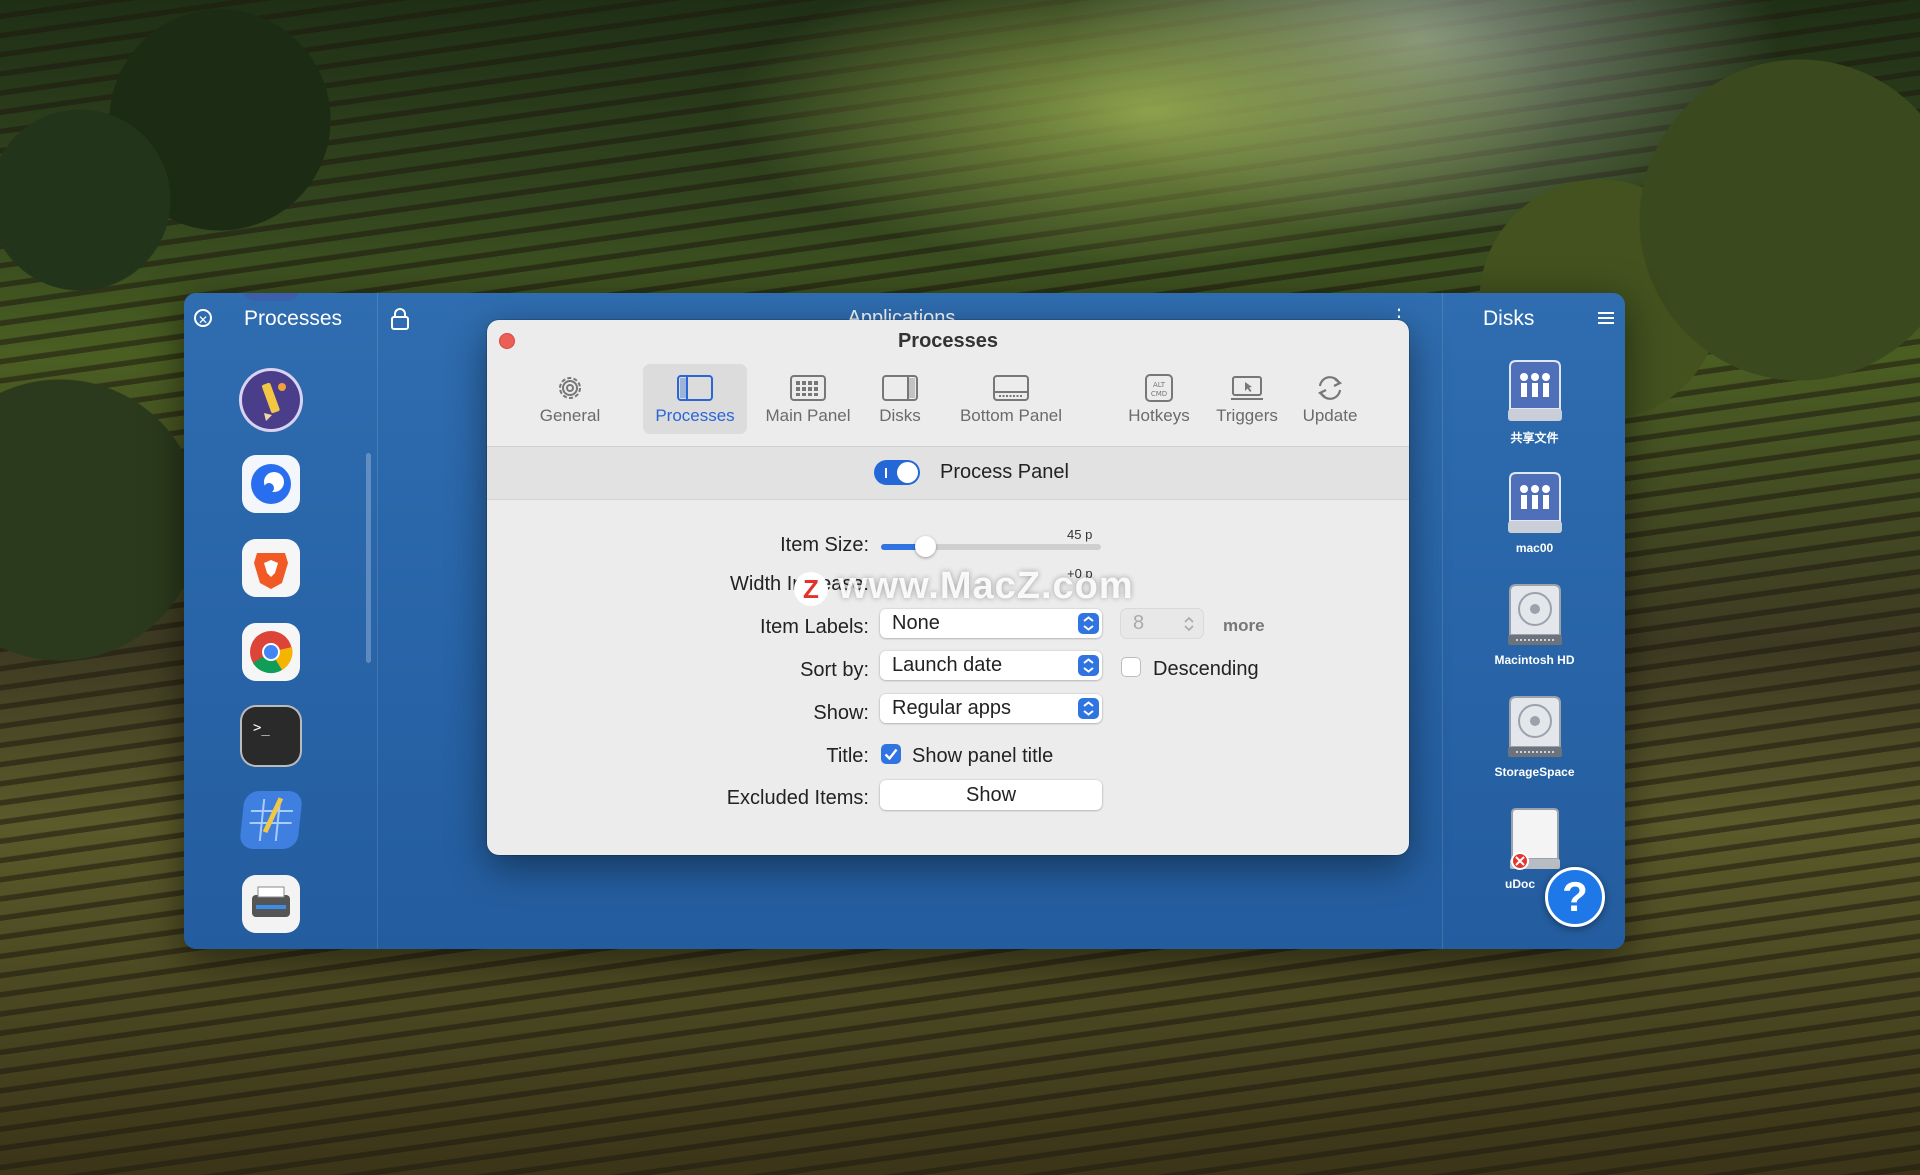 The image size is (1920, 1175). I want to click on process-panel-toggle, so click(897, 472).